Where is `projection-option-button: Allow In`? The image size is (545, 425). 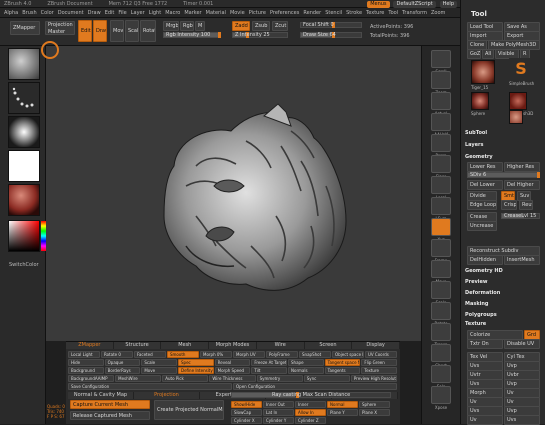
projection-option-button: Allow In is located at coordinates (310, 412).